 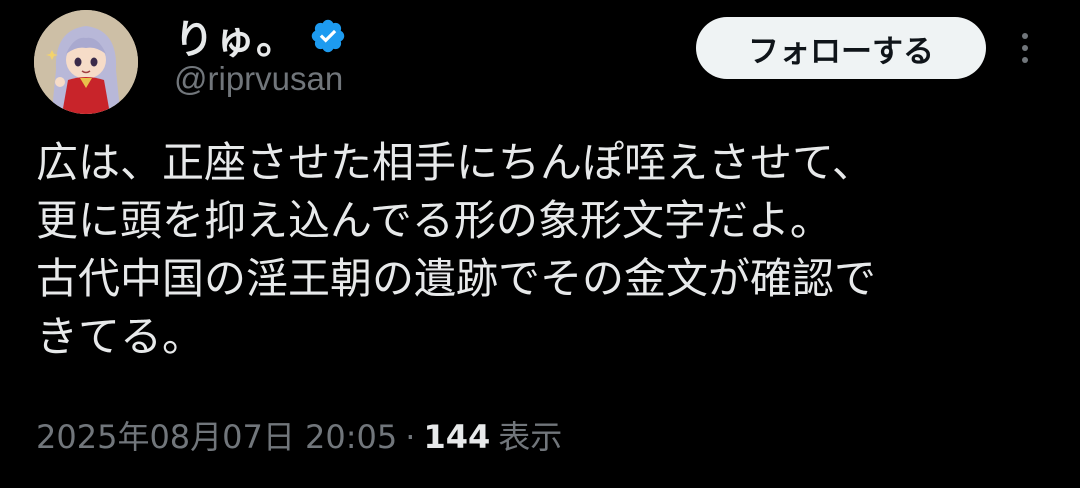 What do you see at coordinates (841, 48) in the screenshot?
I see `follow-button: フォローする` at bounding box center [841, 48].